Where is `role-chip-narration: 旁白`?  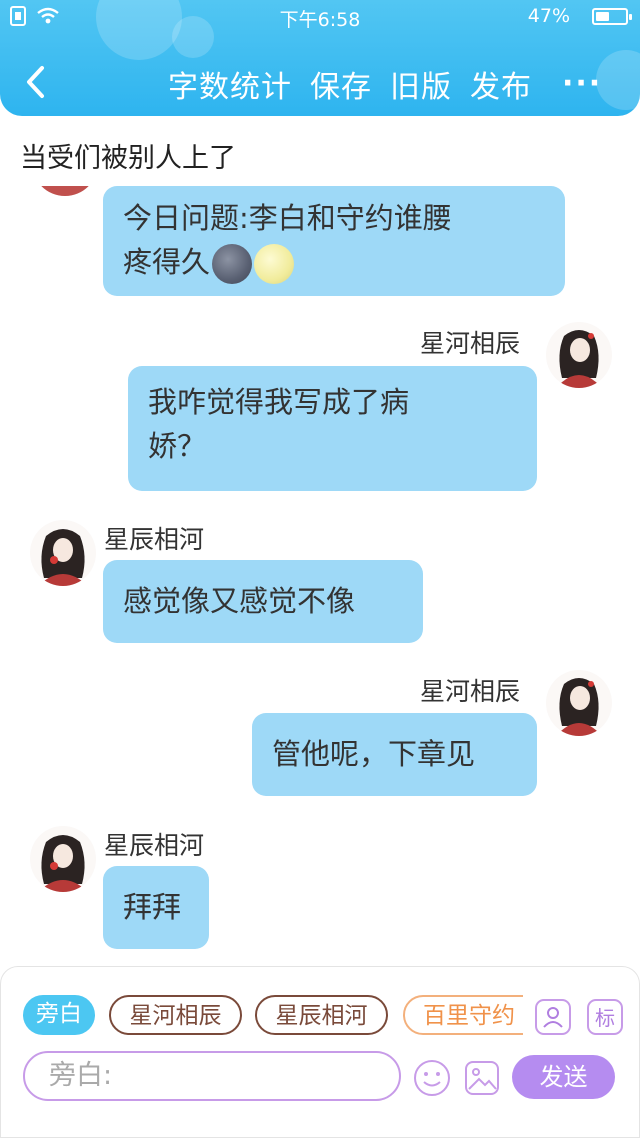 role-chip-narration: 旁白 is located at coordinates (59, 1015).